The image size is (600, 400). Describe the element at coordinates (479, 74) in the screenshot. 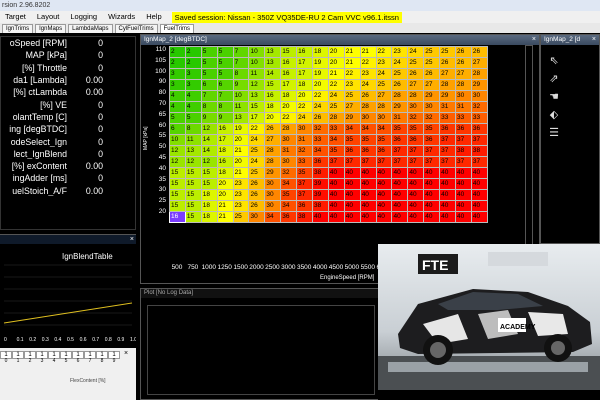

I see `map-cell: 28` at that location.